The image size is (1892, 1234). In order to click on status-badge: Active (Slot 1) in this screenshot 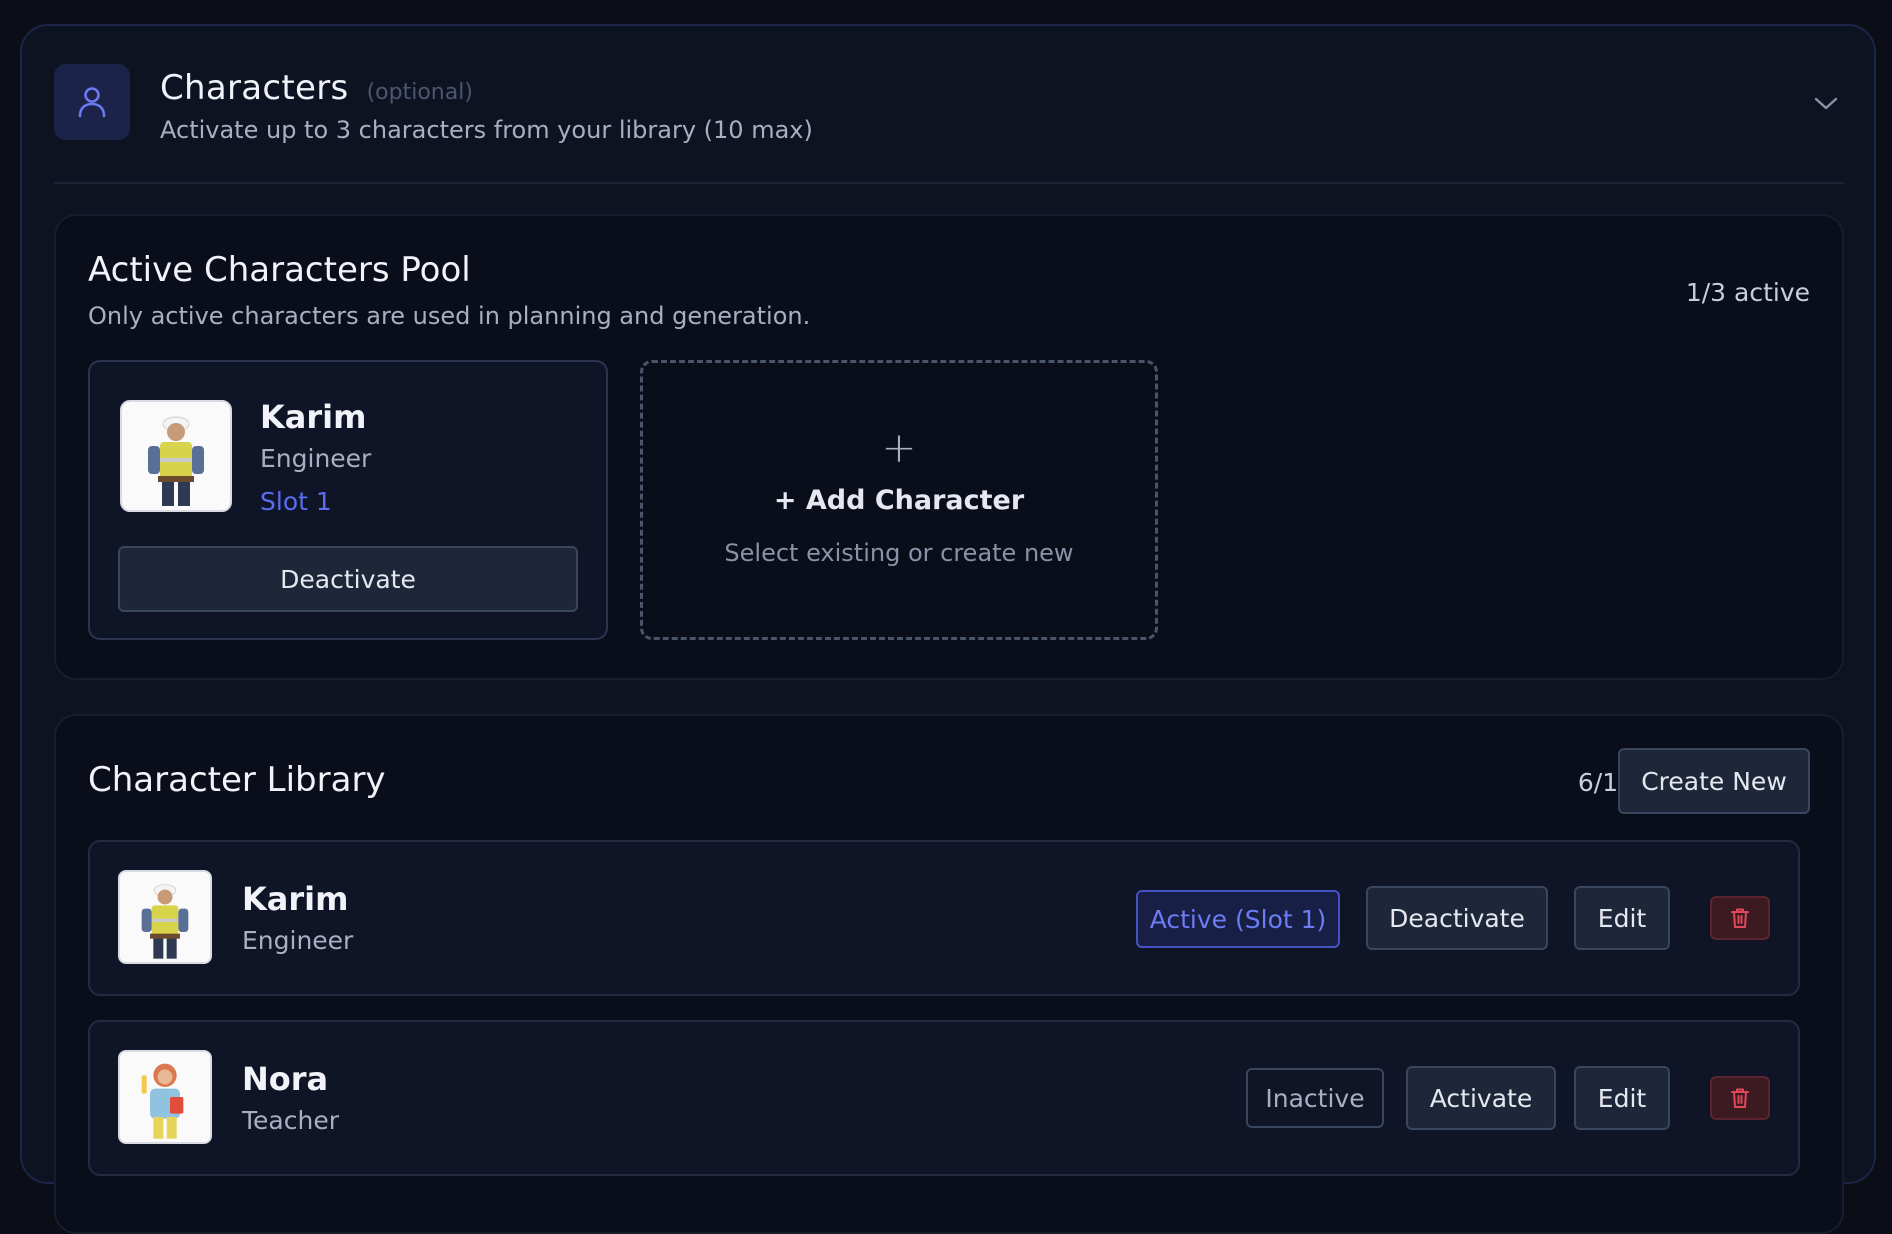, I will do `click(1238, 919)`.